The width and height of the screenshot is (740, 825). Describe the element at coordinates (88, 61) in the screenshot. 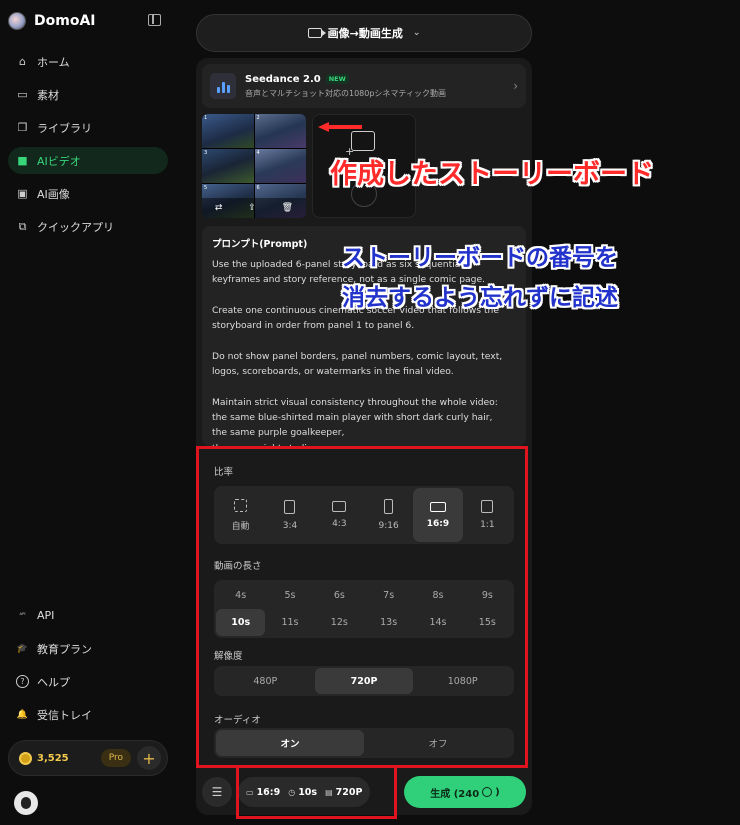

I see `sidebar-item-home: ⌂ ホーム` at that location.